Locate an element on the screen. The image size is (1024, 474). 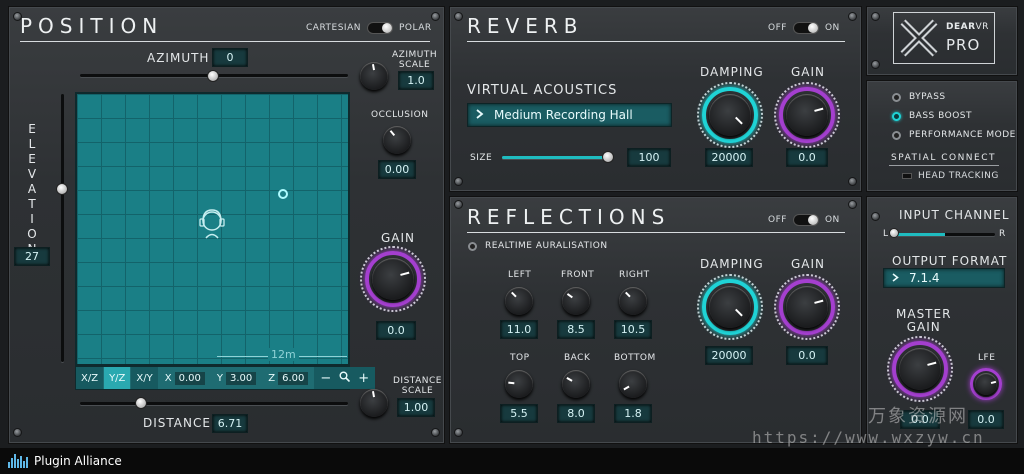
reflections-damping-value: 20000 is located at coordinates (729, 355).